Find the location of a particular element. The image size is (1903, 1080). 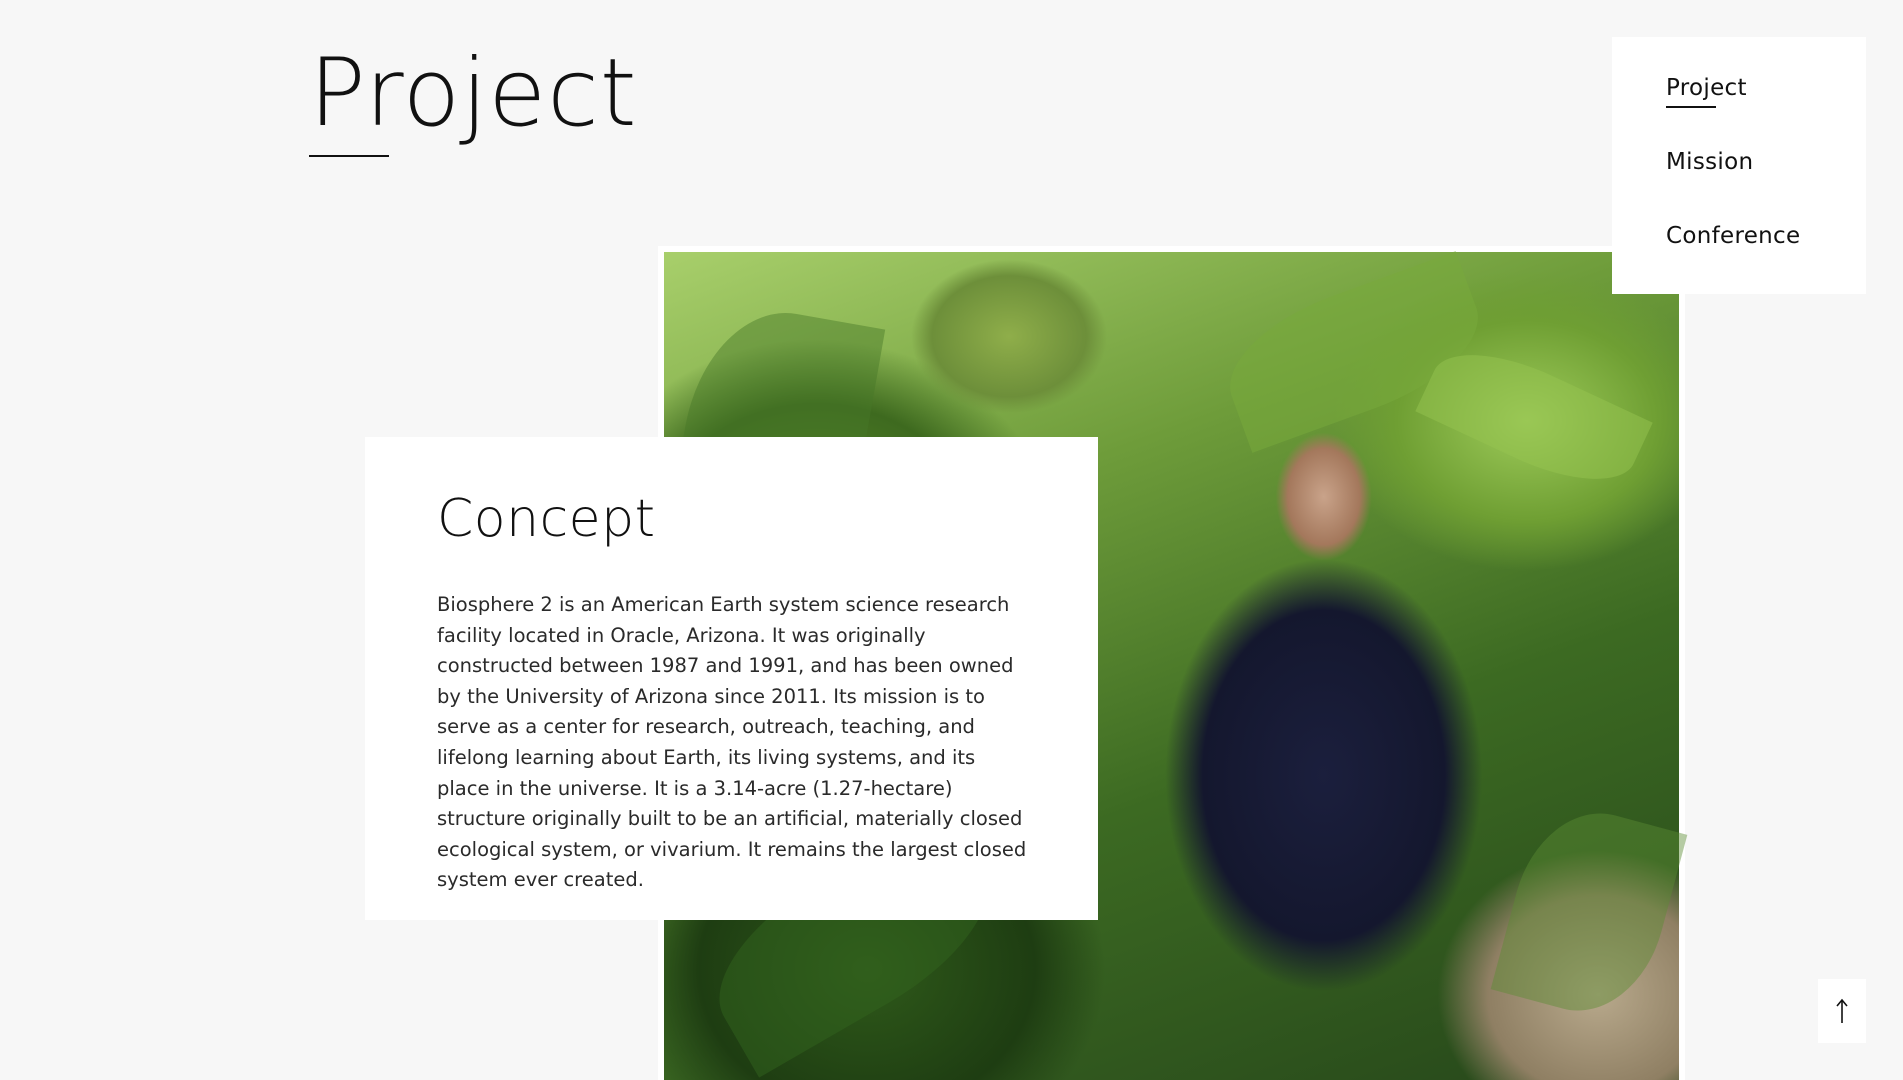

concept-heading: Concept is located at coordinates (546, 519).